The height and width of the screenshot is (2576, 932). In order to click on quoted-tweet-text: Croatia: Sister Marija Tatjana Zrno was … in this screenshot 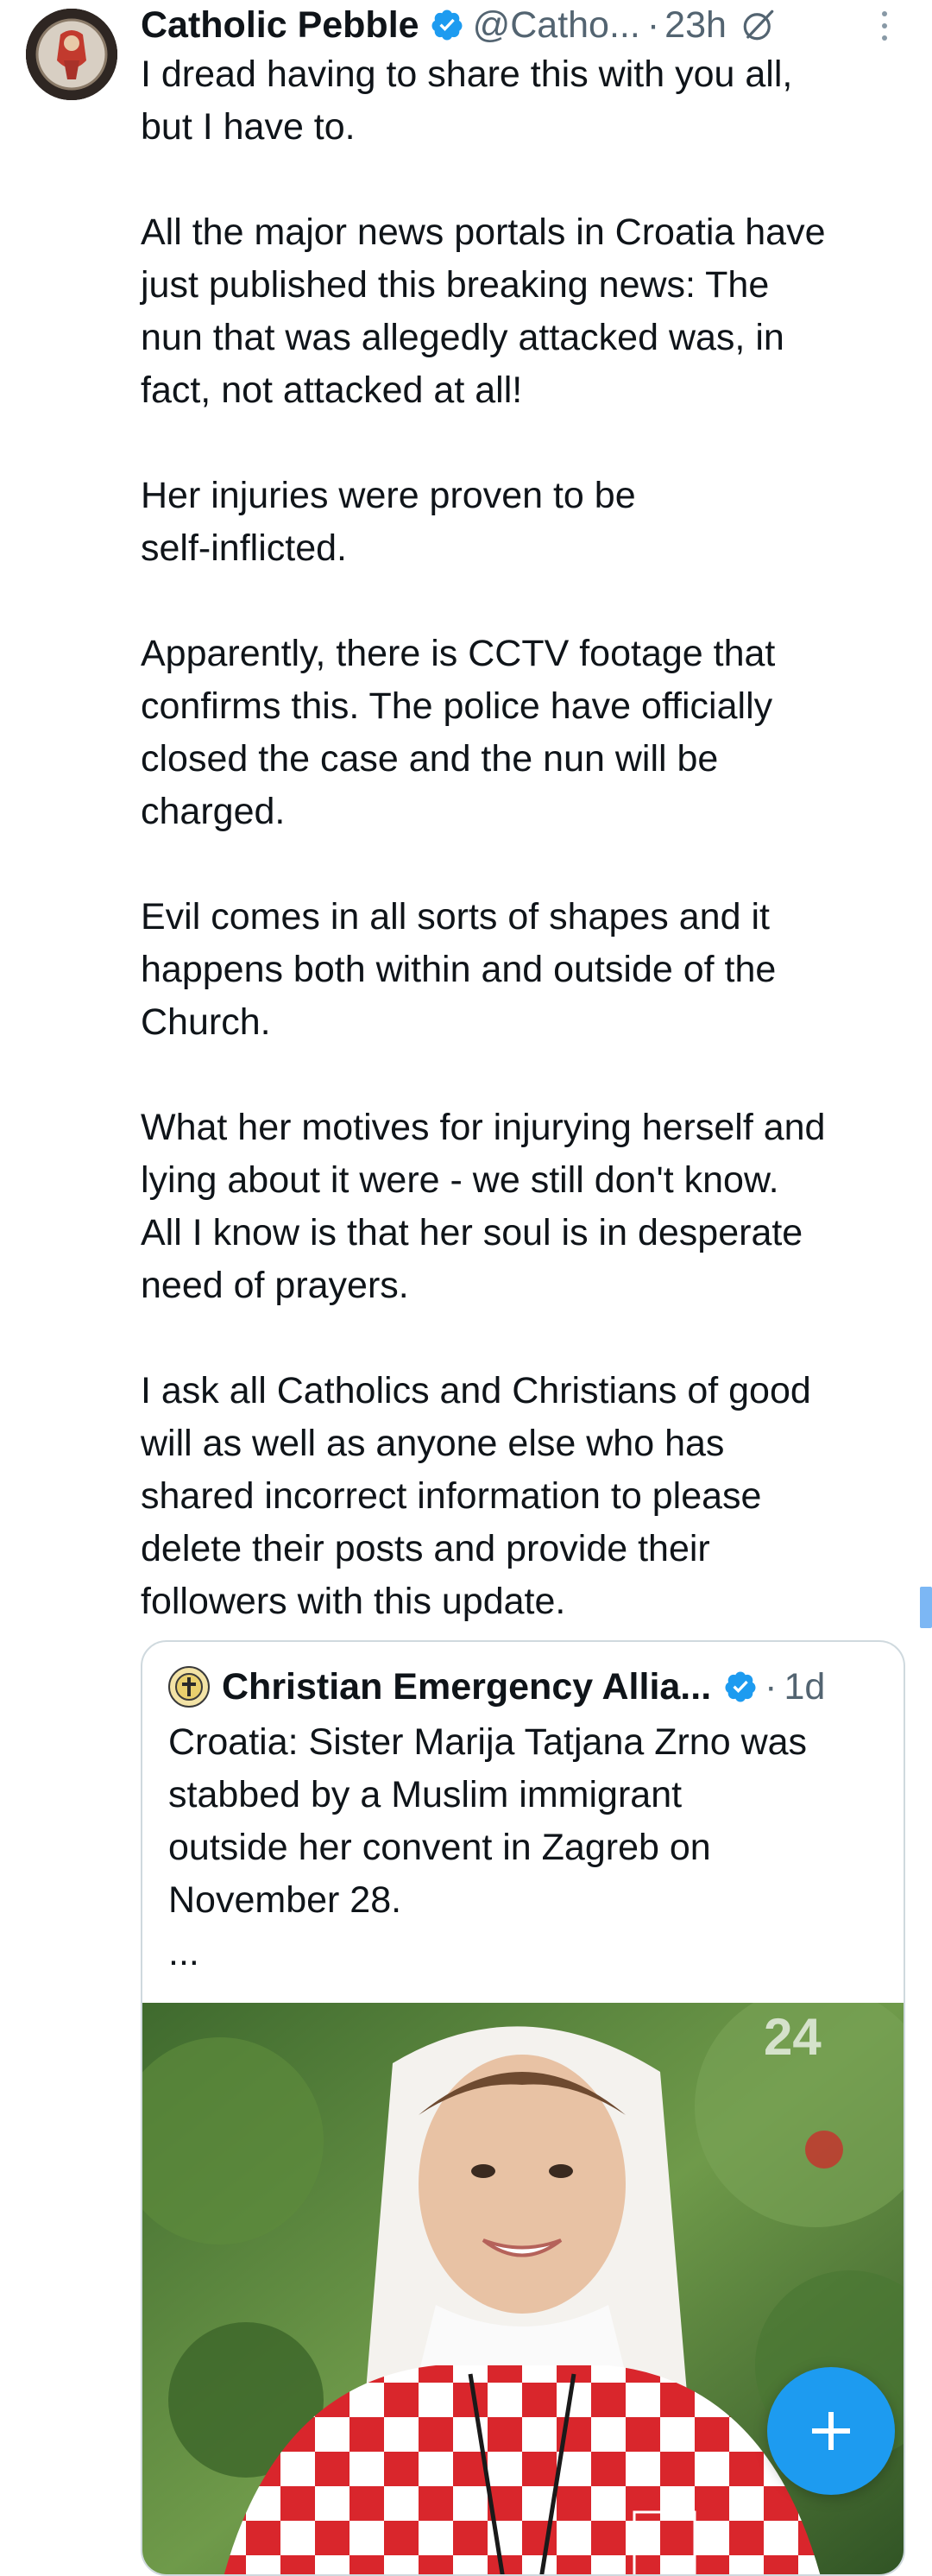, I will do `click(488, 1821)`.